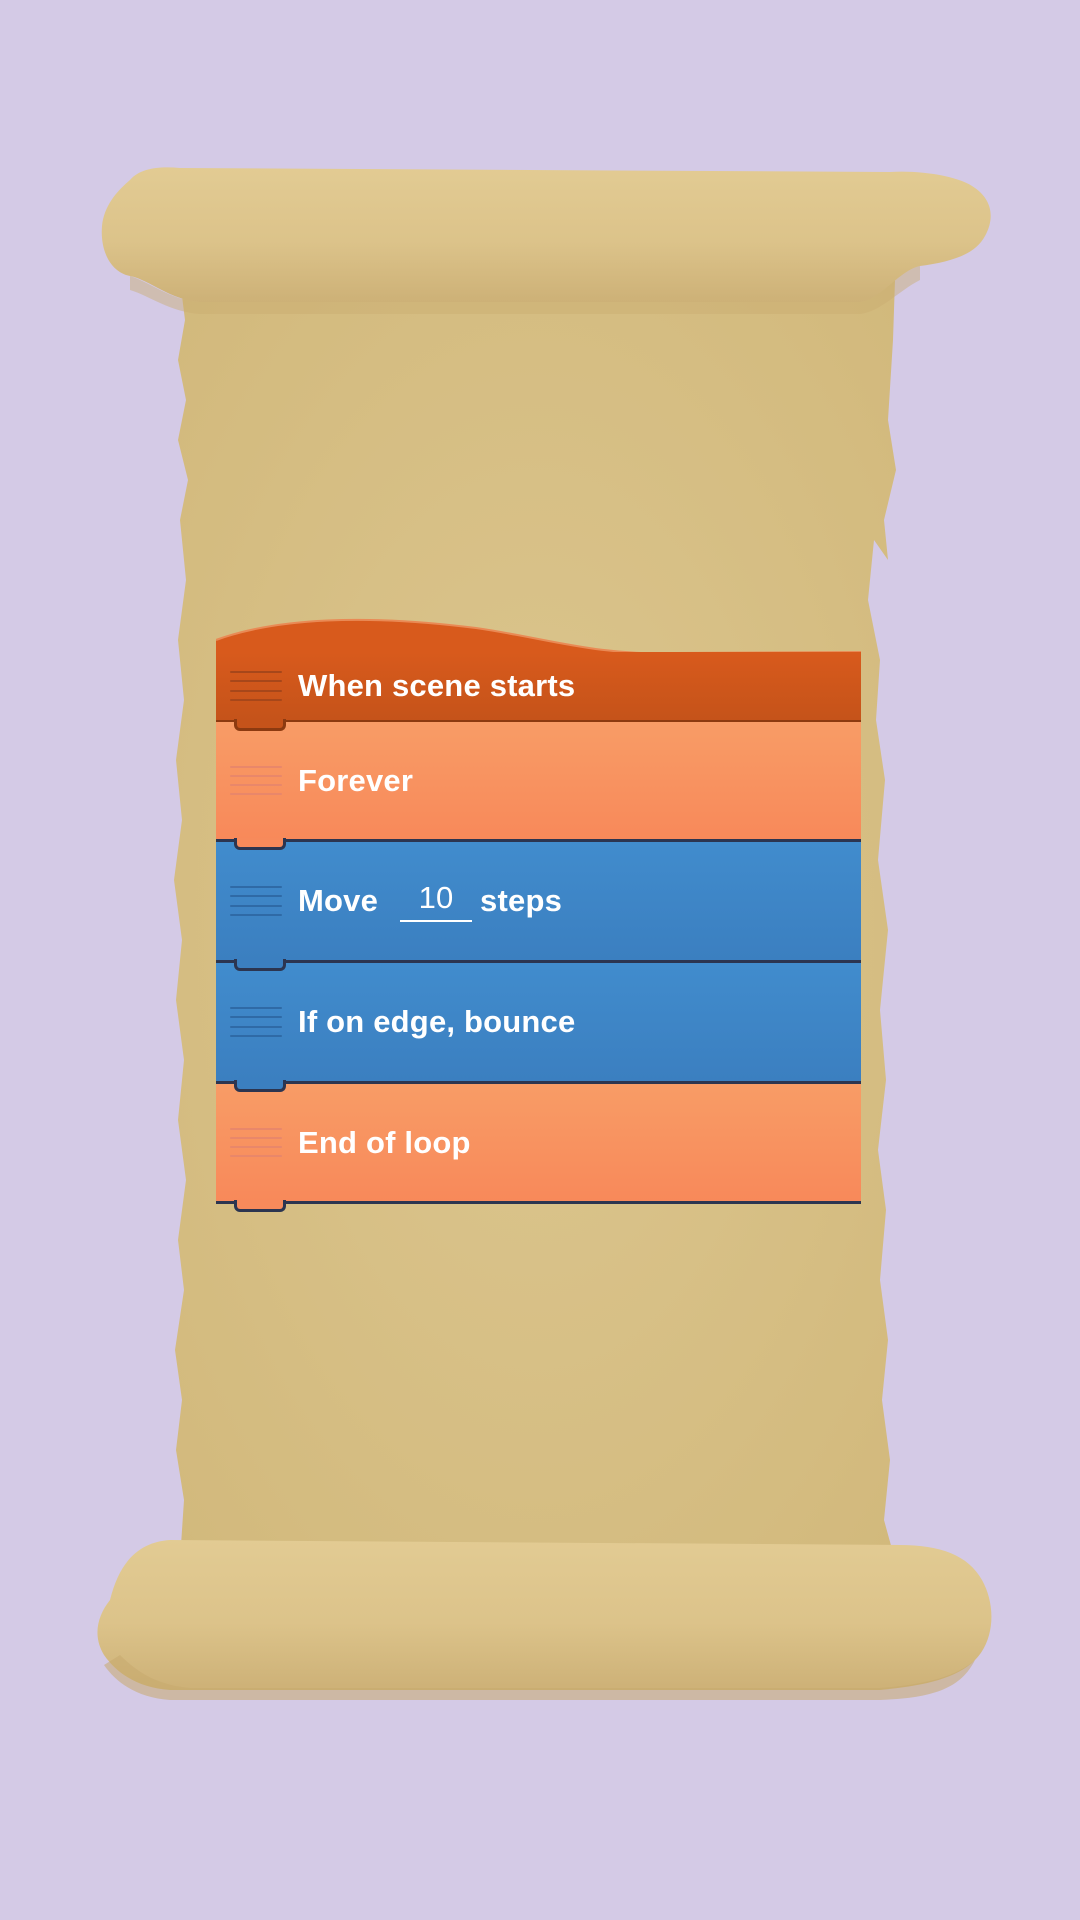 The width and height of the screenshot is (1080, 1920). What do you see at coordinates (546, 234) in the screenshot?
I see `top-roll` at bounding box center [546, 234].